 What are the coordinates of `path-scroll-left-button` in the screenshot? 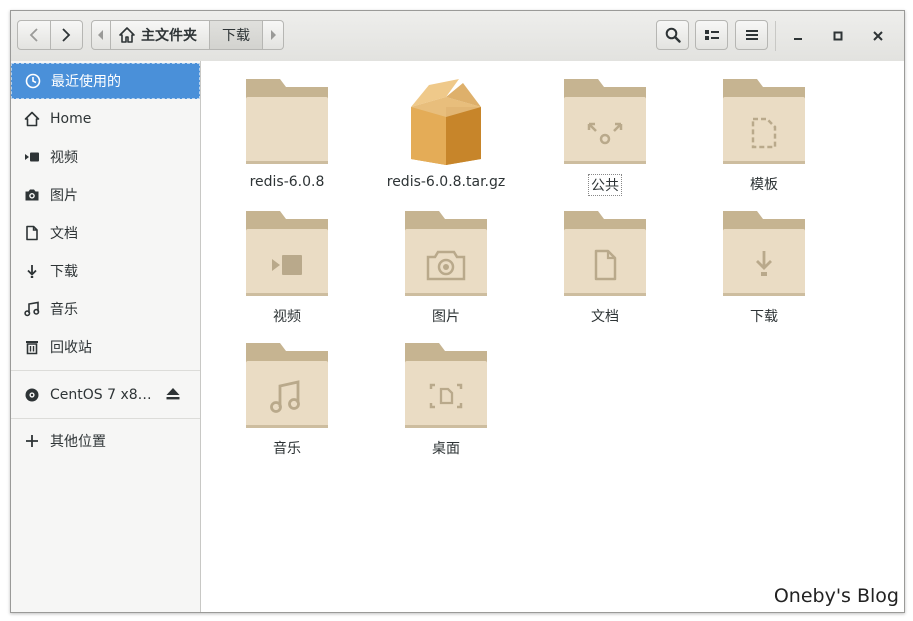 It's located at (101, 35).